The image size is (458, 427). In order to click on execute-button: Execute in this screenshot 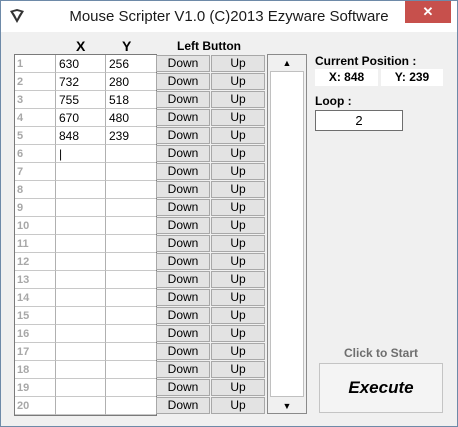, I will do `click(381, 388)`.